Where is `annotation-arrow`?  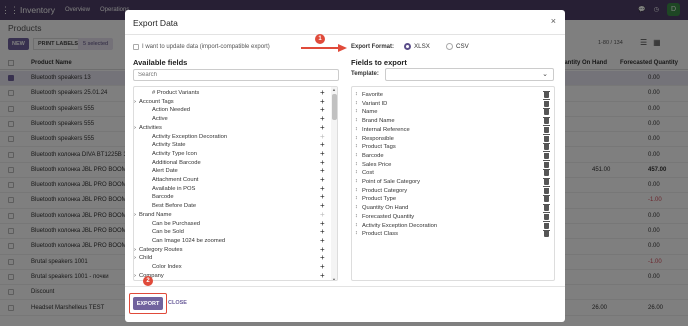
annotation-arrow is located at coordinates (324, 48).